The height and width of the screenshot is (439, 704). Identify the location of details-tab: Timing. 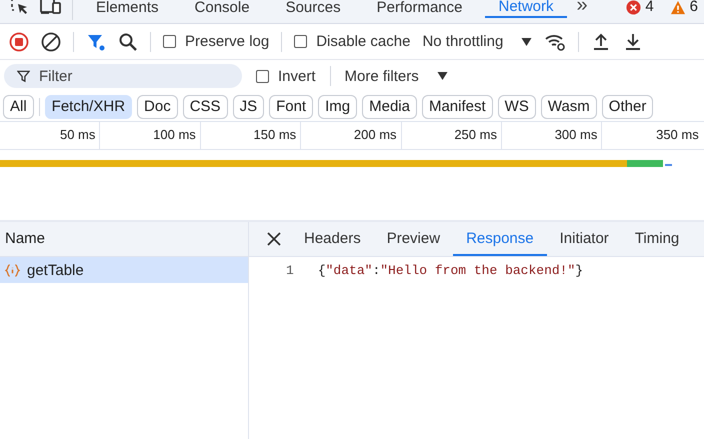
(657, 239).